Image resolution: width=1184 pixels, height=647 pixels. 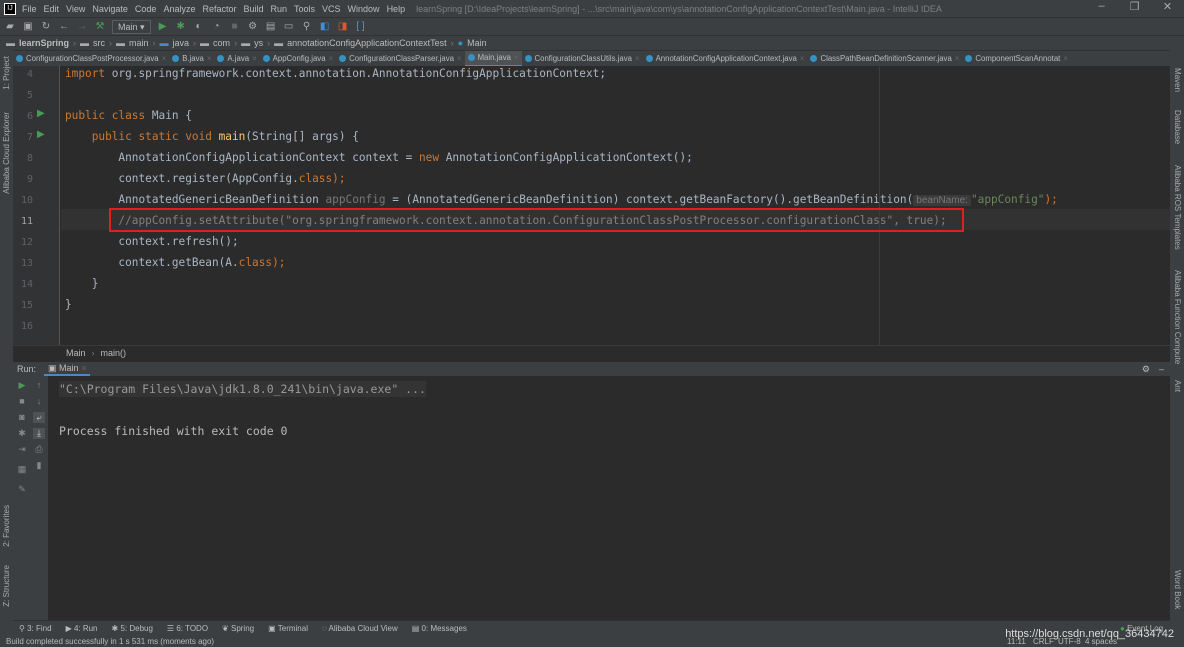 I want to click on toolwindow-terminal: ▣ Terminal, so click(x=288, y=628).